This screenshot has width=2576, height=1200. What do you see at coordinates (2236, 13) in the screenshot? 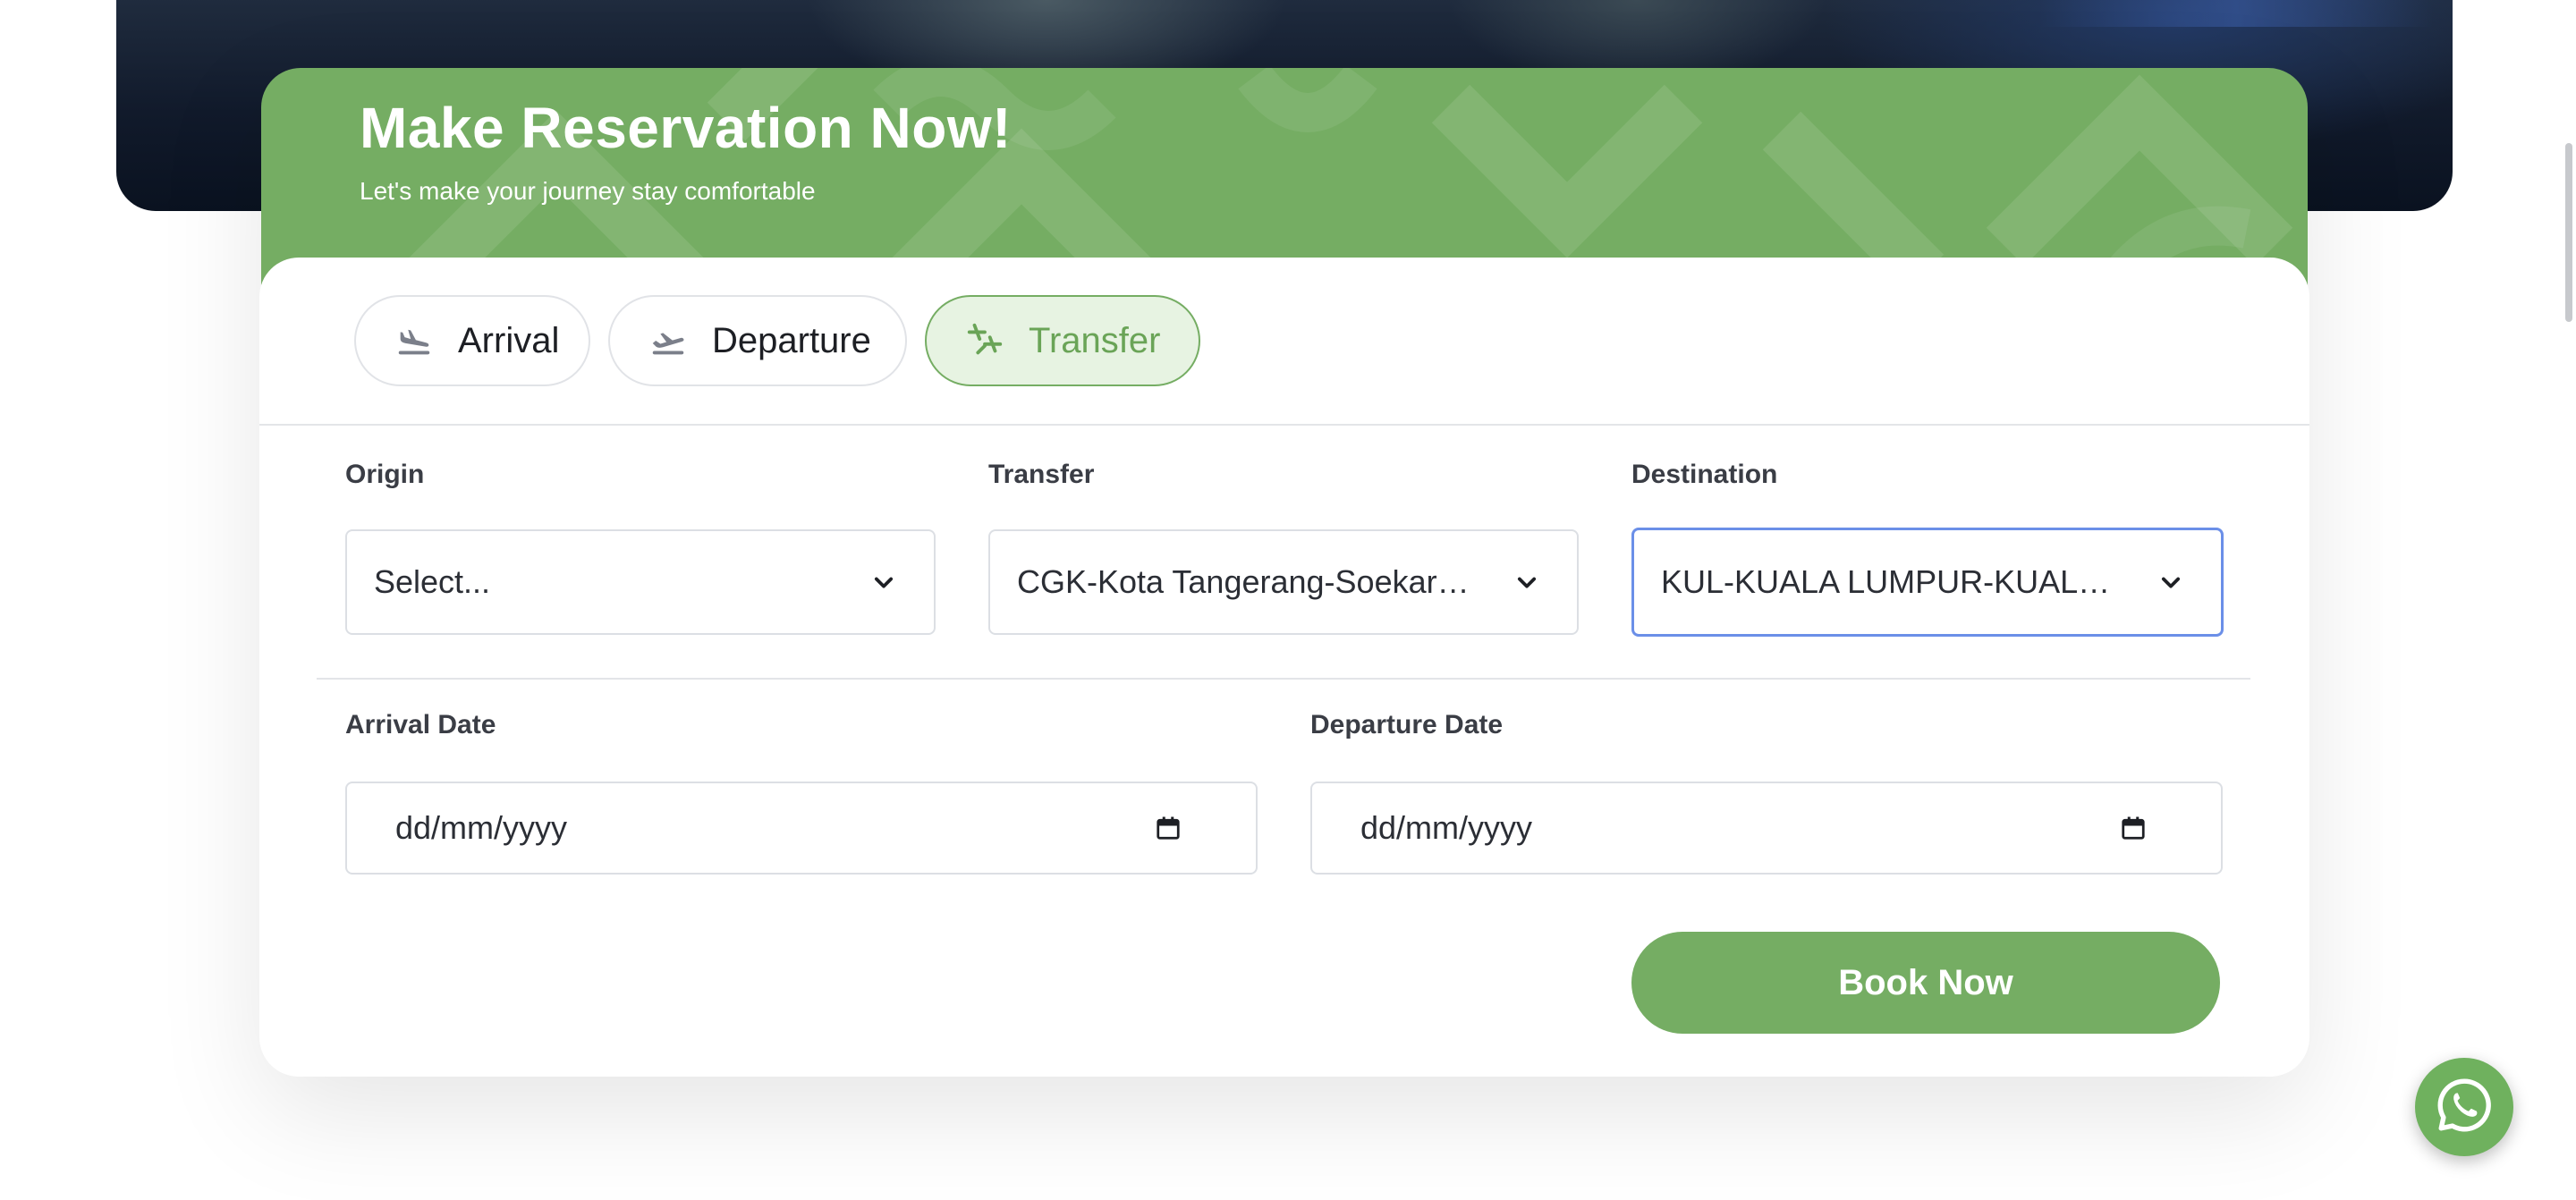
I see `hero-decoration` at bounding box center [2236, 13].